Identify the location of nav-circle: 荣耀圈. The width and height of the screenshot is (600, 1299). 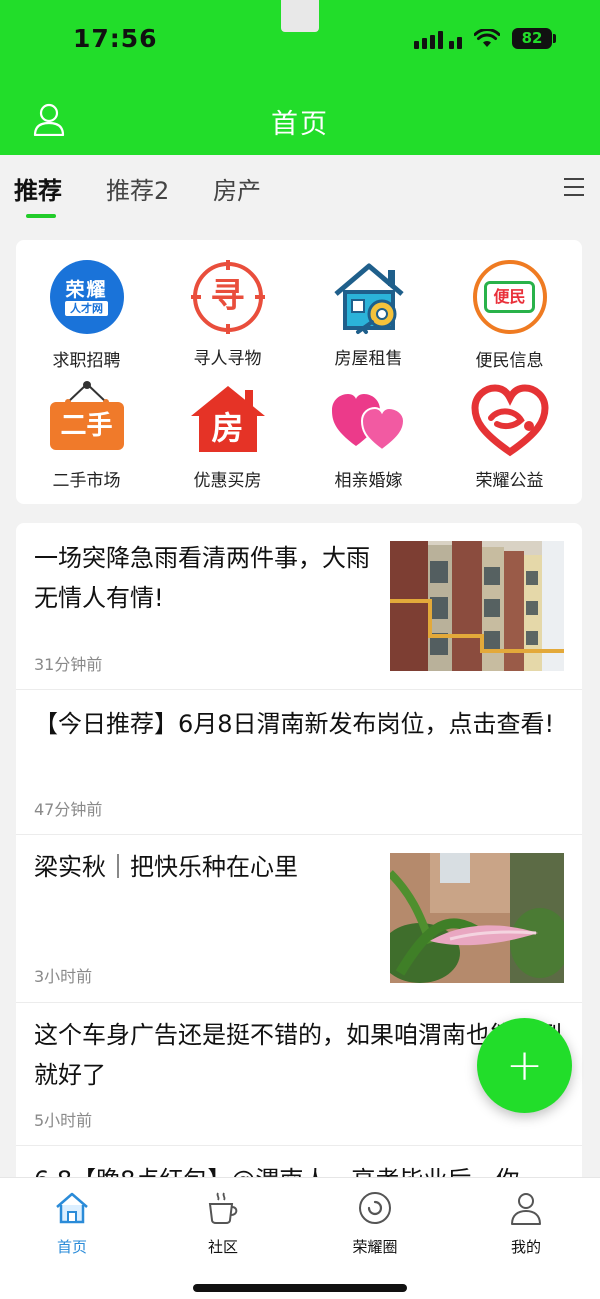
(375, 1223).